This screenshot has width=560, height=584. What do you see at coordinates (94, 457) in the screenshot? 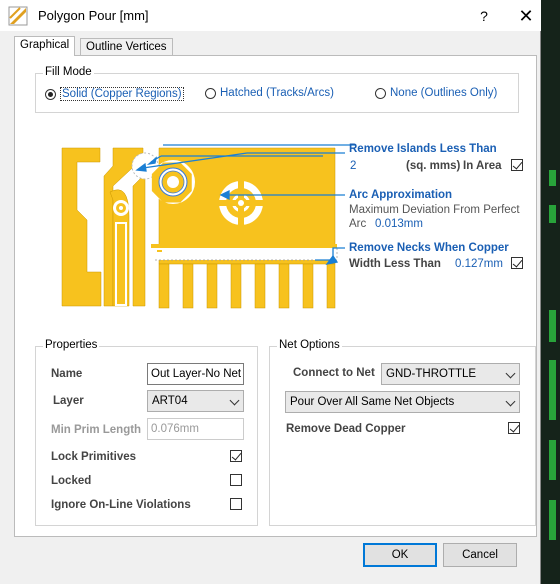
I see `lock-primitives-label: Lock Primitives` at bounding box center [94, 457].